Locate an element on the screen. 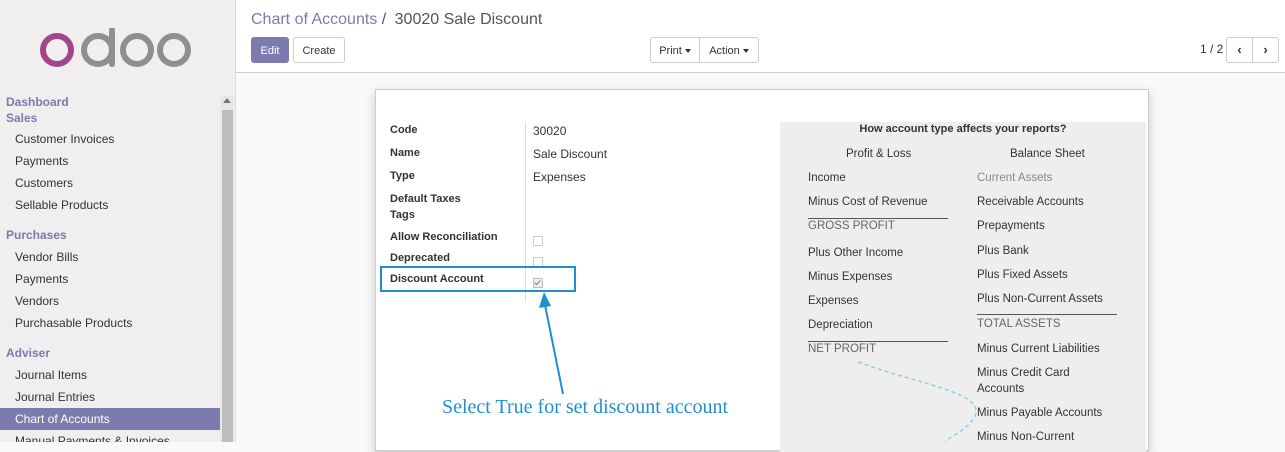 The width and height of the screenshot is (1285, 452). flow-connector-line is located at coordinates (917, 401).